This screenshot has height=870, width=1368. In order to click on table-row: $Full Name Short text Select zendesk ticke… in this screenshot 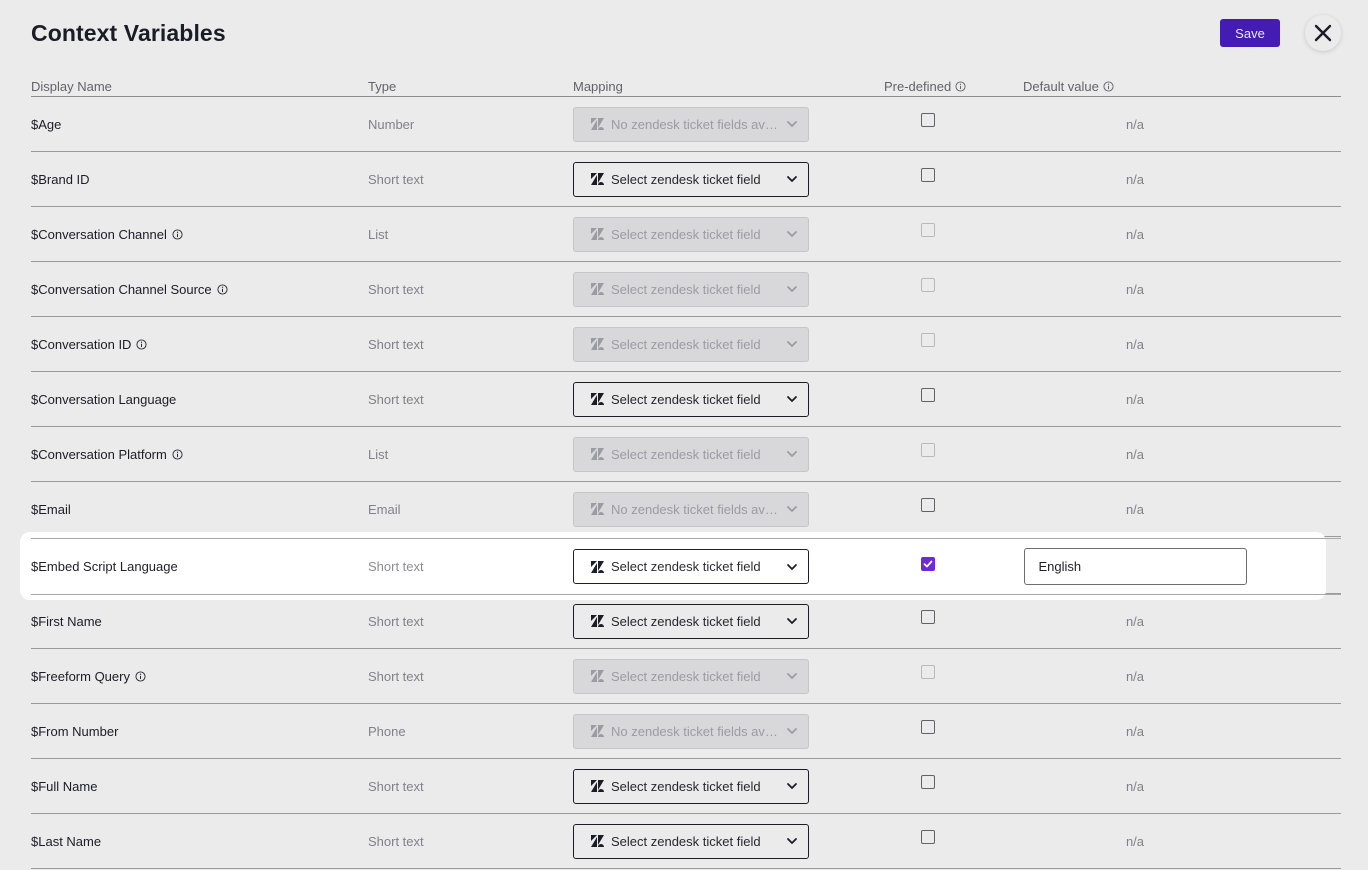, I will do `click(686, 786)`.